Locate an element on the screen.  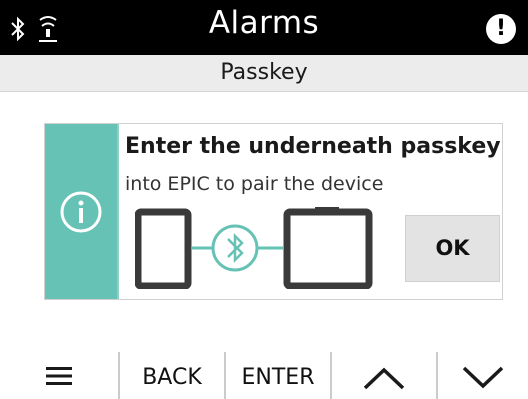
dialog-body: into EPIC to pair the device is located at coordinates (254, 184).